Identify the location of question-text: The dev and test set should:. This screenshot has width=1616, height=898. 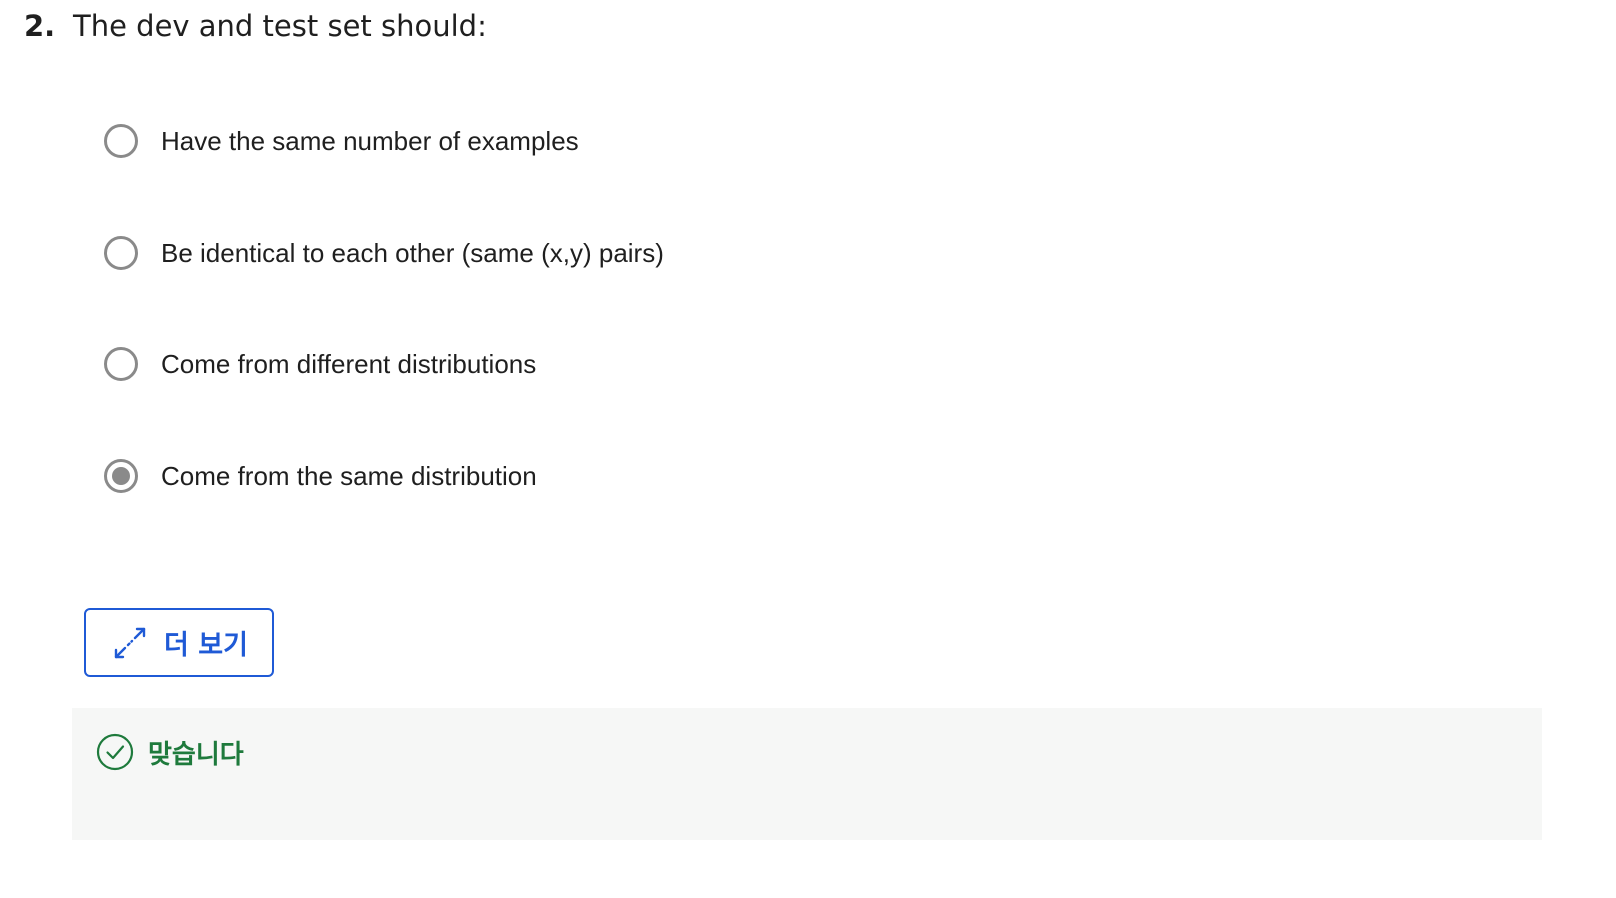
(280, 26).